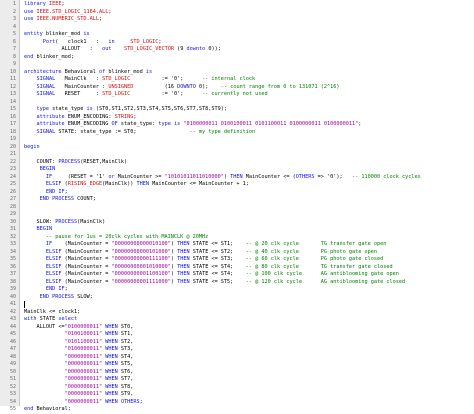 The height and width of the screenshot is (414, 474). Describe the element at coordinates (237, 43) in the screenshot. I see `code-line: 6 Port( clock1 : in STD_LOGIC;` at that location.